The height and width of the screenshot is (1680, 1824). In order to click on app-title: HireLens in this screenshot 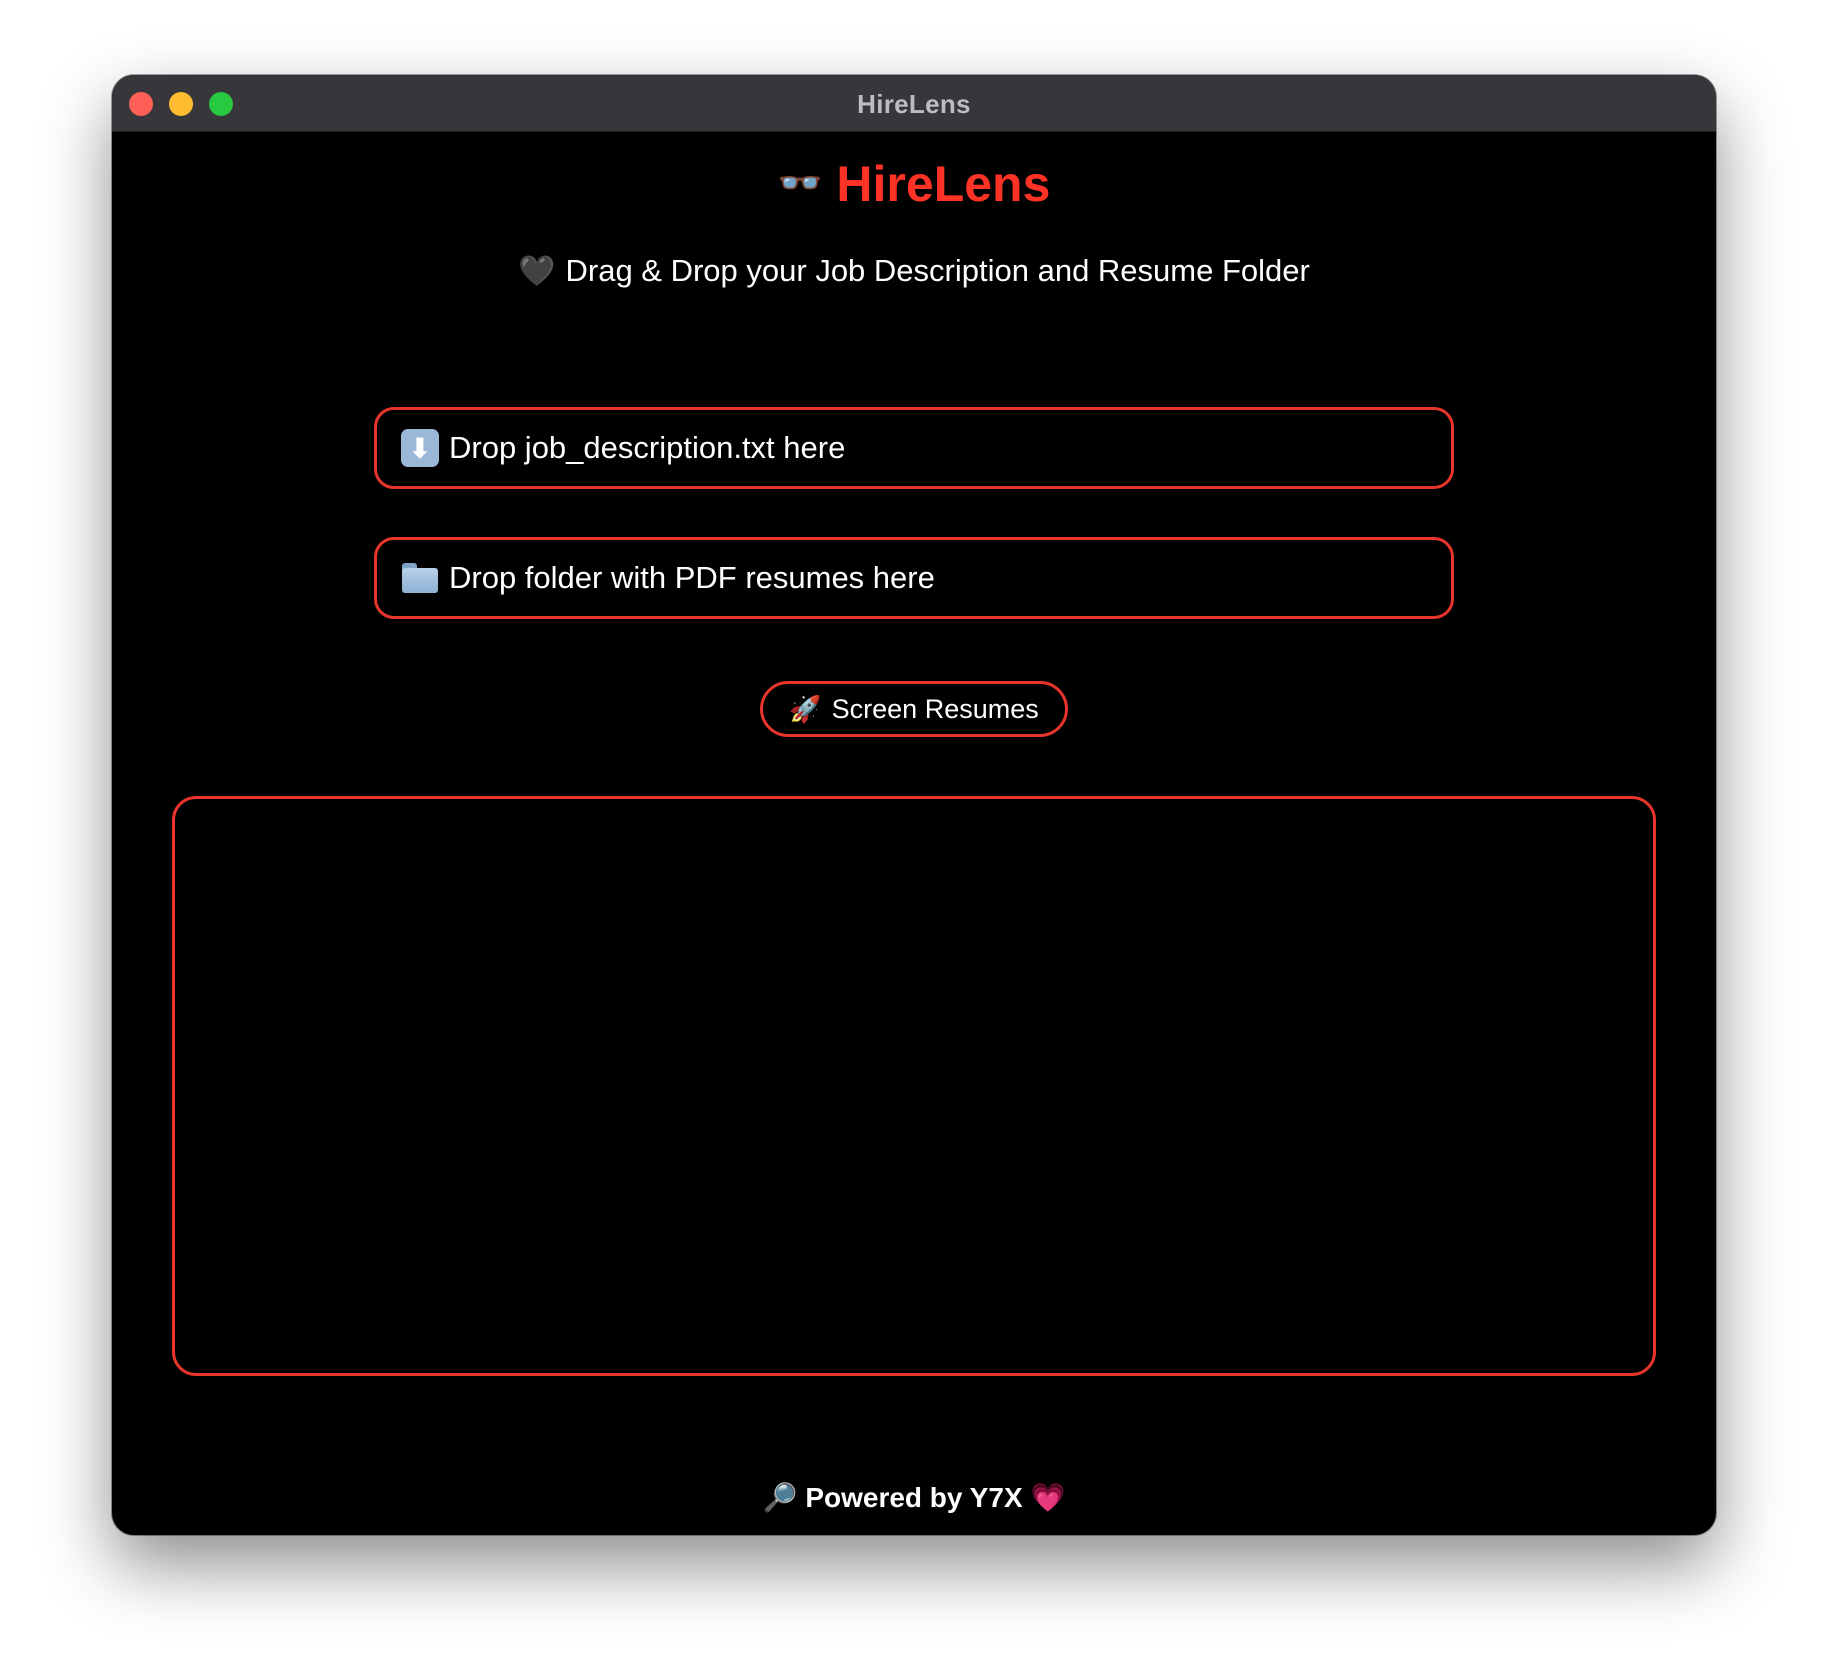, I will do `click(943, 184)`.